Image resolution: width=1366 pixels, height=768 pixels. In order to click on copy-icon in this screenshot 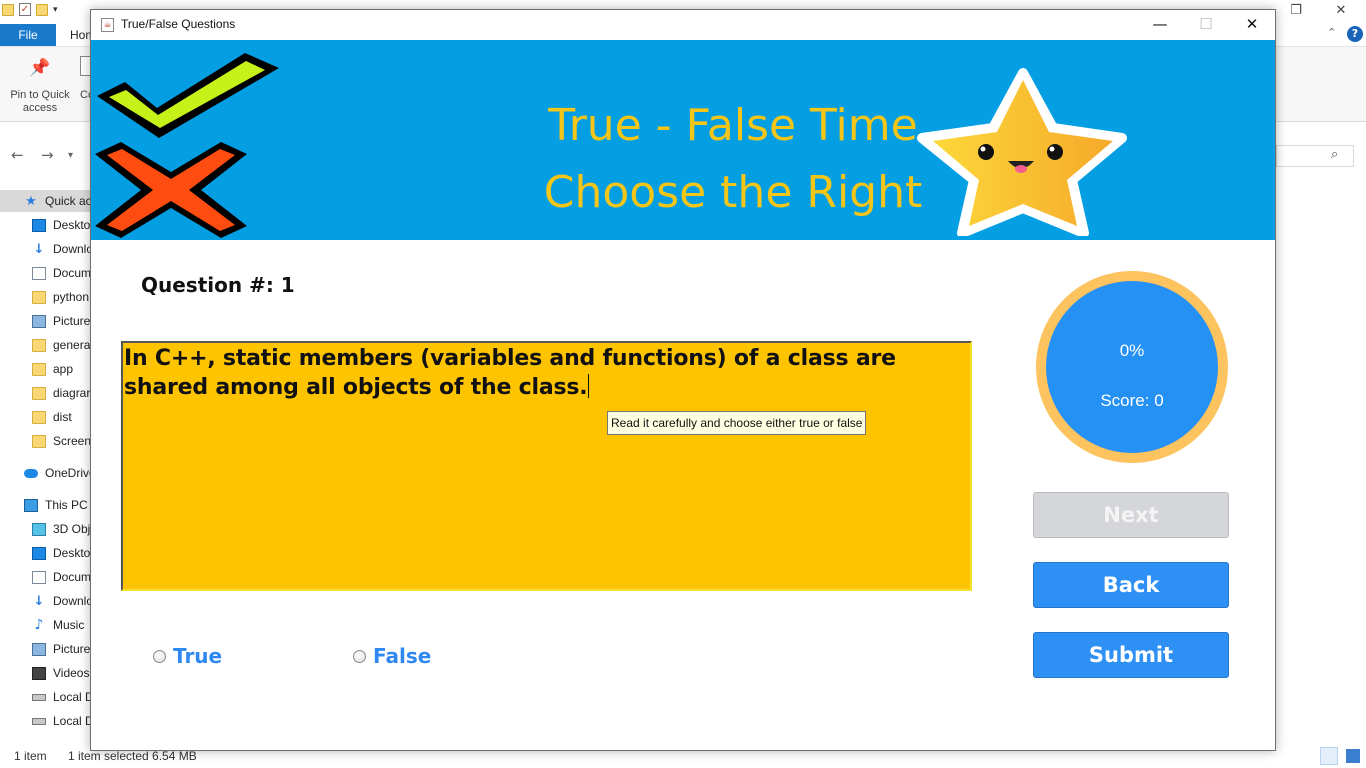, I will do `click(85, 66)`.